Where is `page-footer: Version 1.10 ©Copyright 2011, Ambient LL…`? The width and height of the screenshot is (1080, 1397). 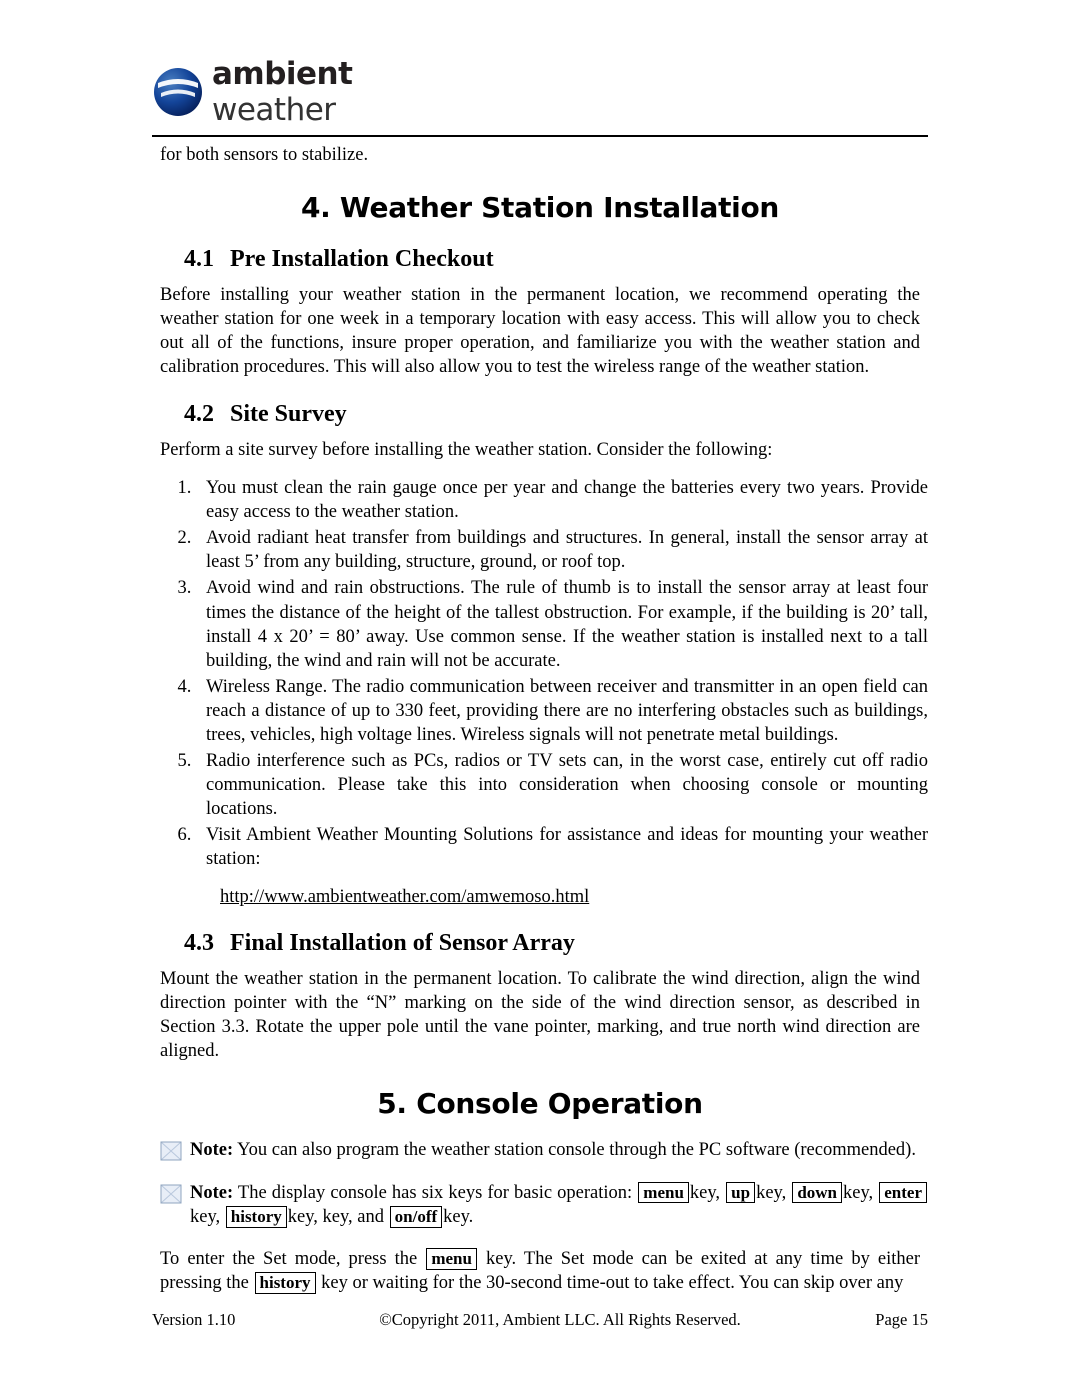
page-footer: Version 1.10 ©Copyright 2011, Ambient LL… is located at coordinates (540, 1320).